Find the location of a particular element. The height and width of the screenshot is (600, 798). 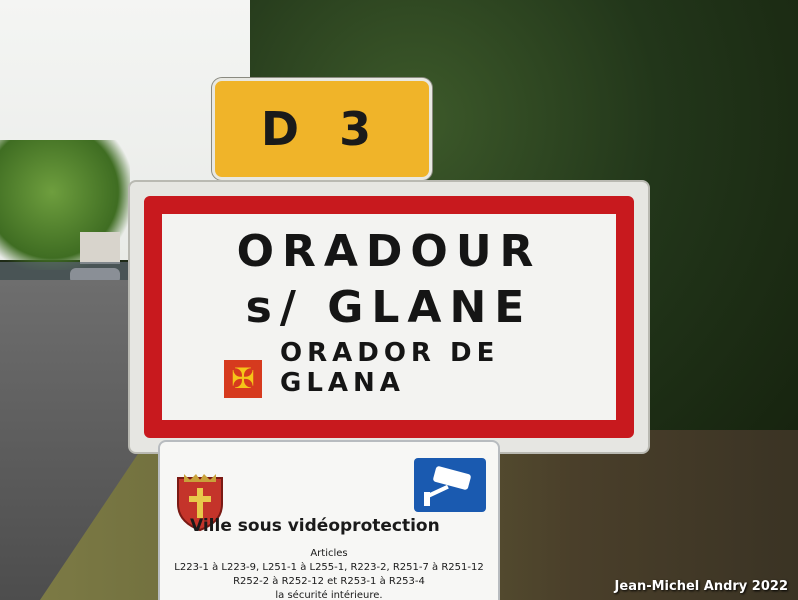

video-sign-subtitle: Articles is located at coordinates (329, 553).